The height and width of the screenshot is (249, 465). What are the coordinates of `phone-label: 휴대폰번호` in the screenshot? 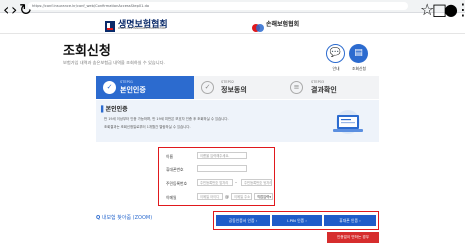 It's located at (175, 169).